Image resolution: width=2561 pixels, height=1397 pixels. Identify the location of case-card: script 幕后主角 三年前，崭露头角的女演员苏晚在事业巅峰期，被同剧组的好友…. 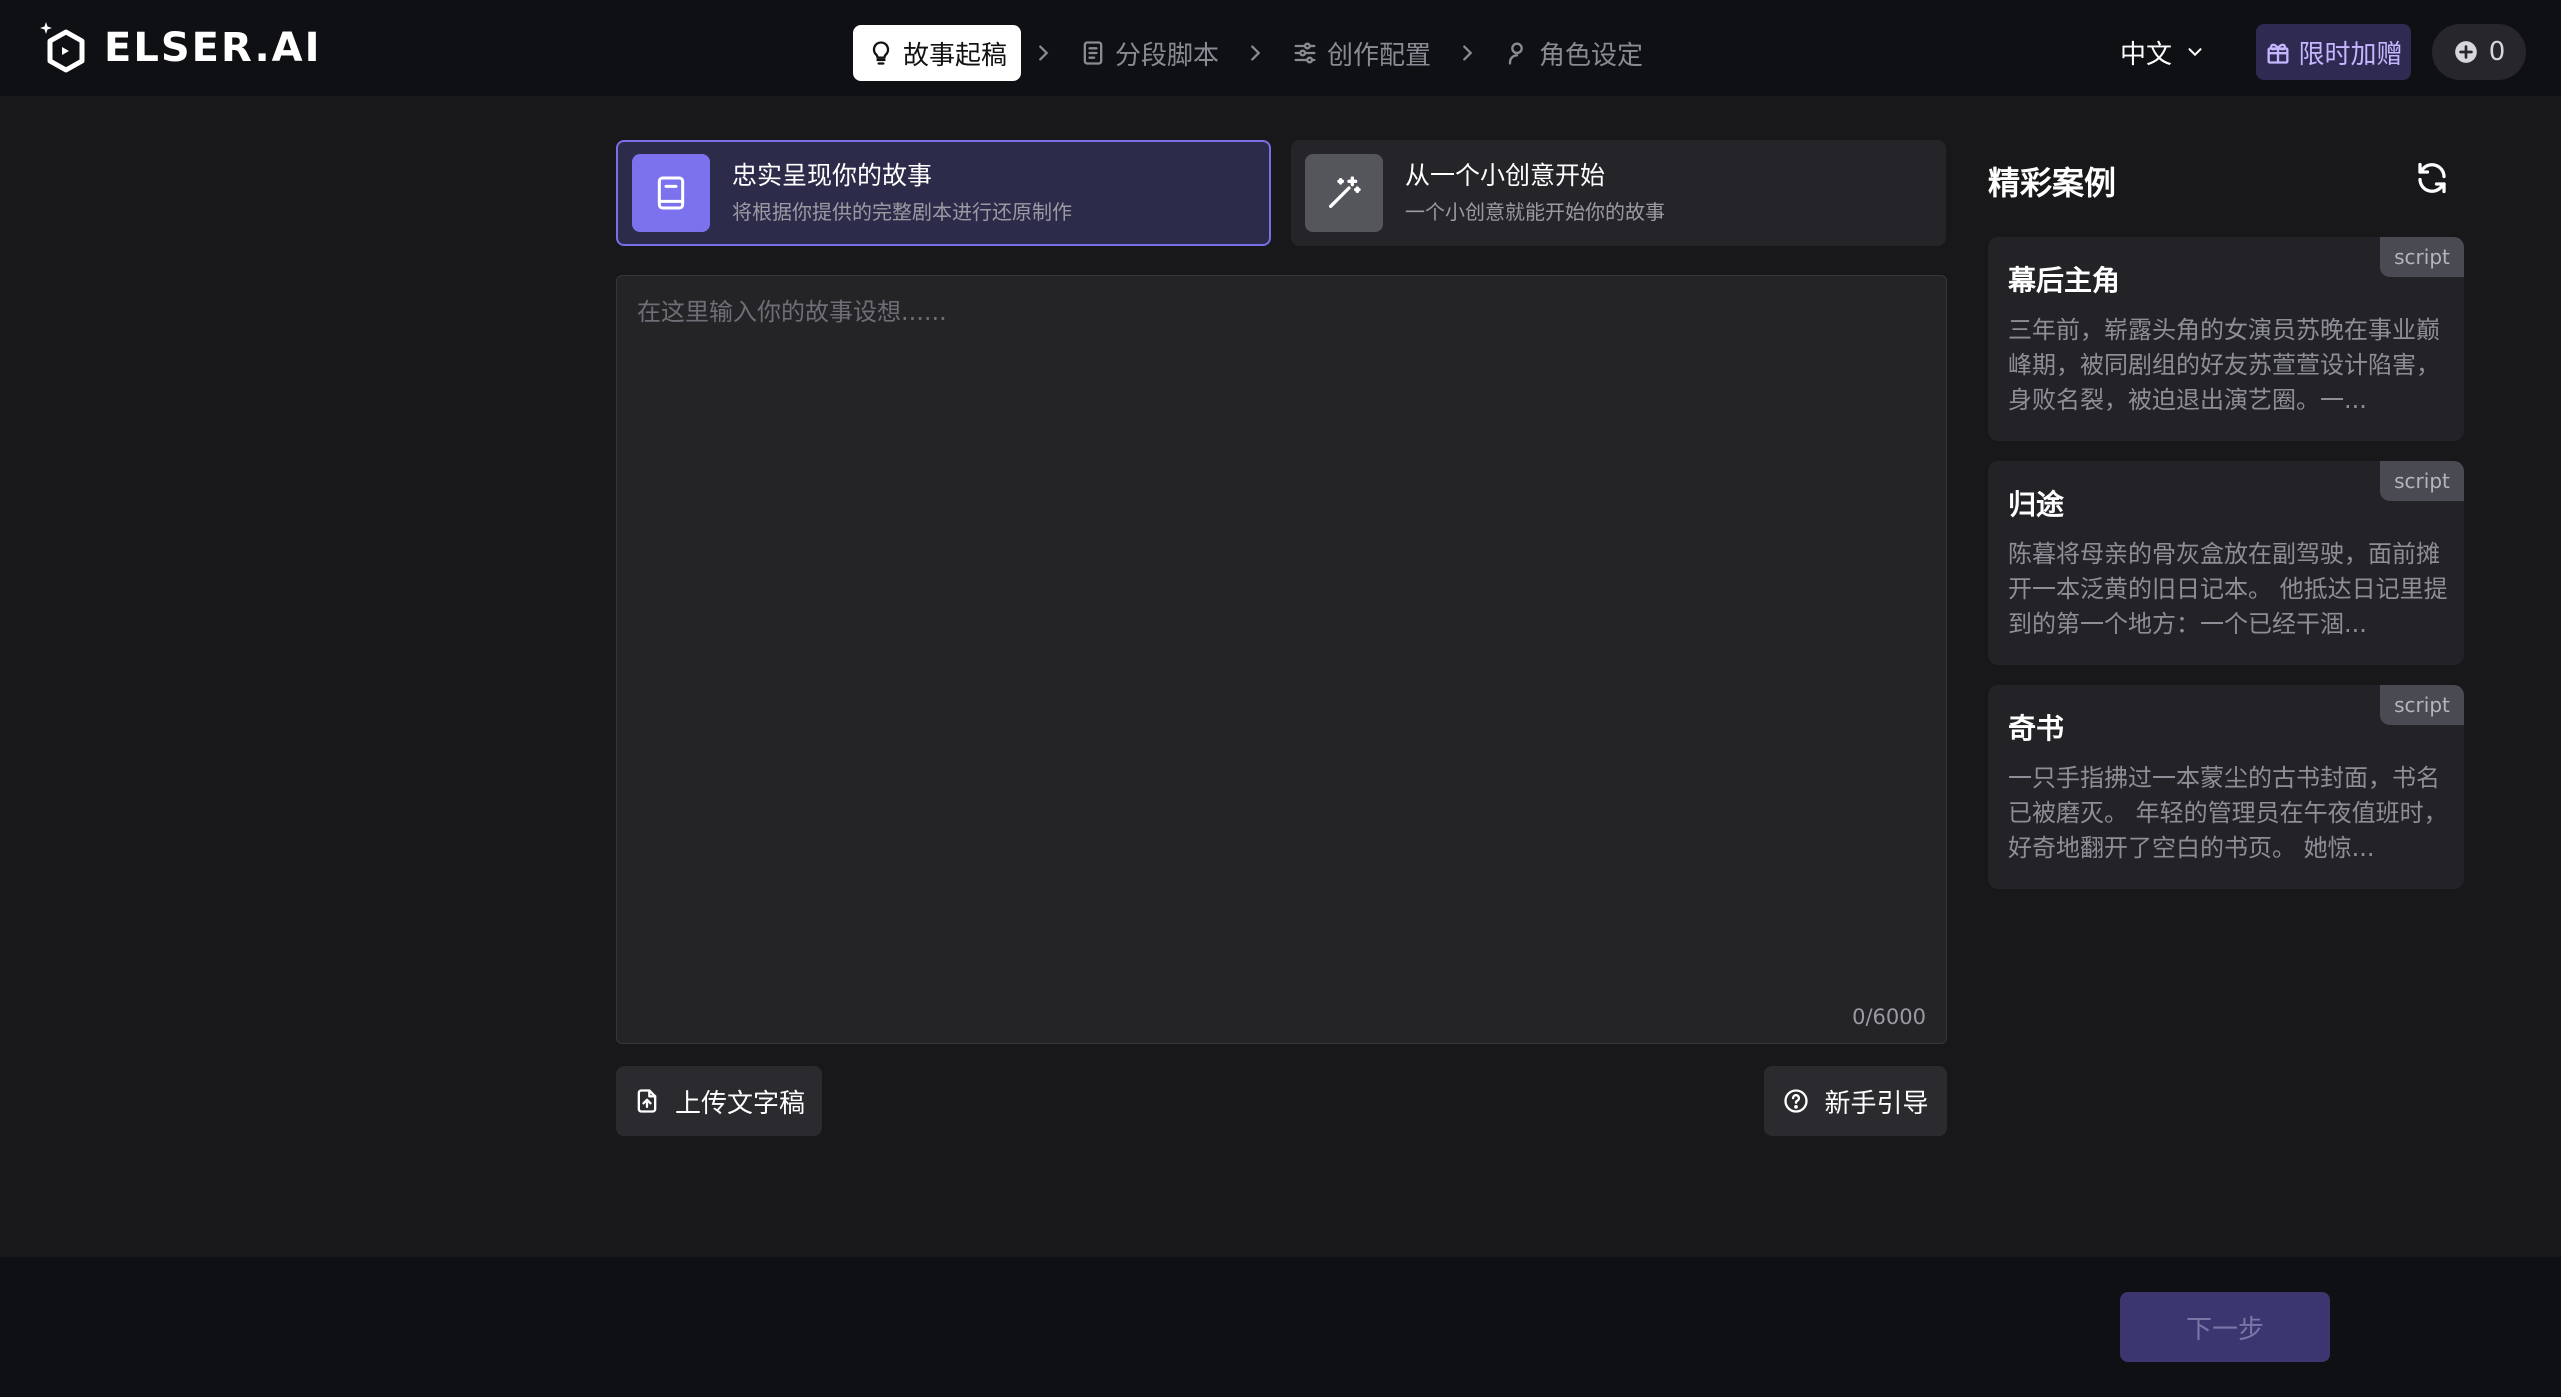
(2226, 339).